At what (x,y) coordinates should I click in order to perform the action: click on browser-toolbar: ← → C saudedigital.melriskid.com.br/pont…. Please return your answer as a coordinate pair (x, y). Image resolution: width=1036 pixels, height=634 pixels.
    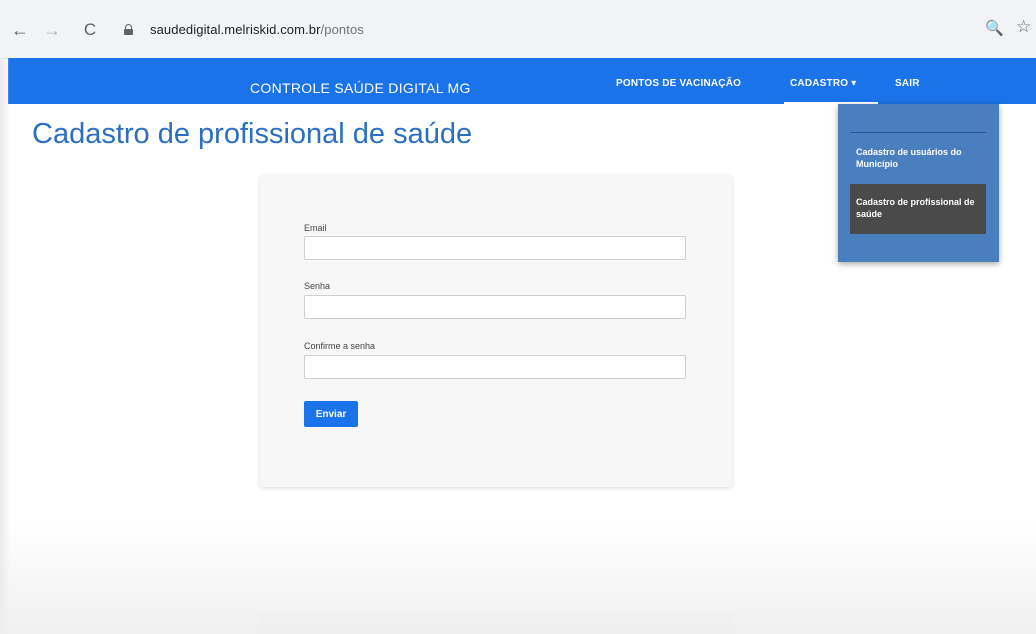
    Looking at the image, I should click on (518, 29).